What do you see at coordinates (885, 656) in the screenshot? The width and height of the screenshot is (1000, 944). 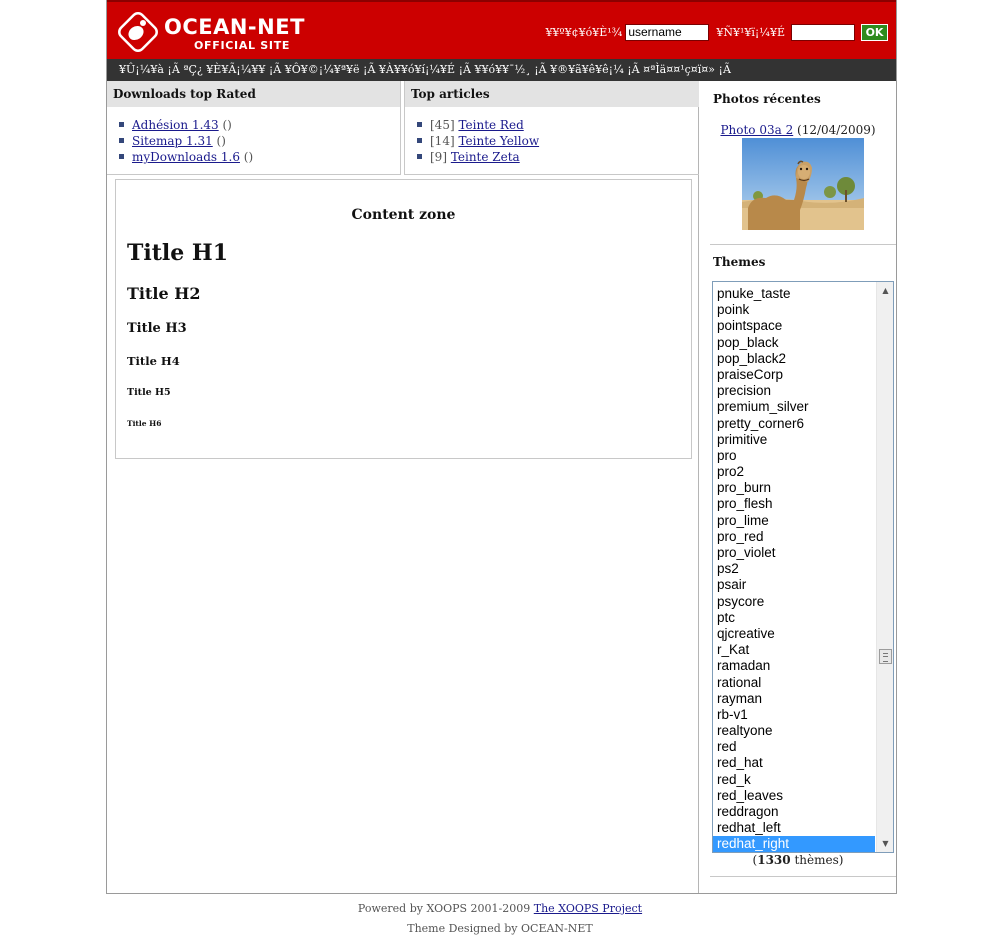 I see `scrollbar-thumb` at bounding box center [885, 656].